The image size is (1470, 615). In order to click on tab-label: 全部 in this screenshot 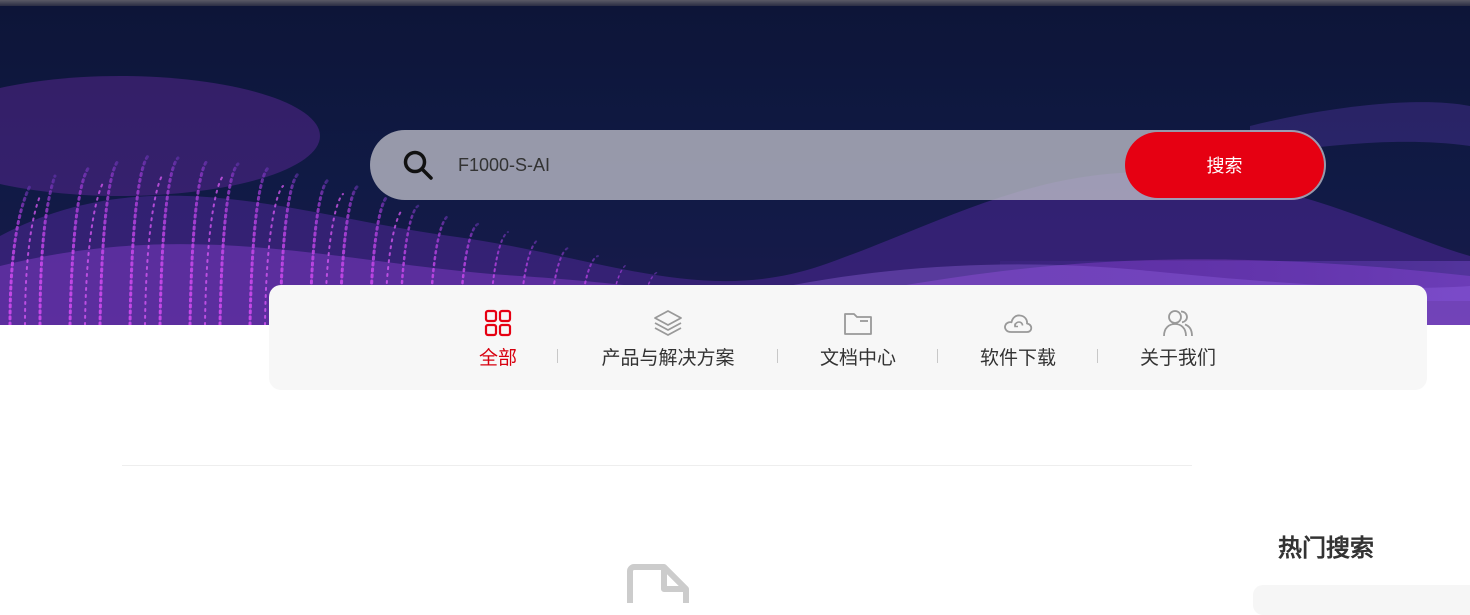, I will do `click(497, 358)`.